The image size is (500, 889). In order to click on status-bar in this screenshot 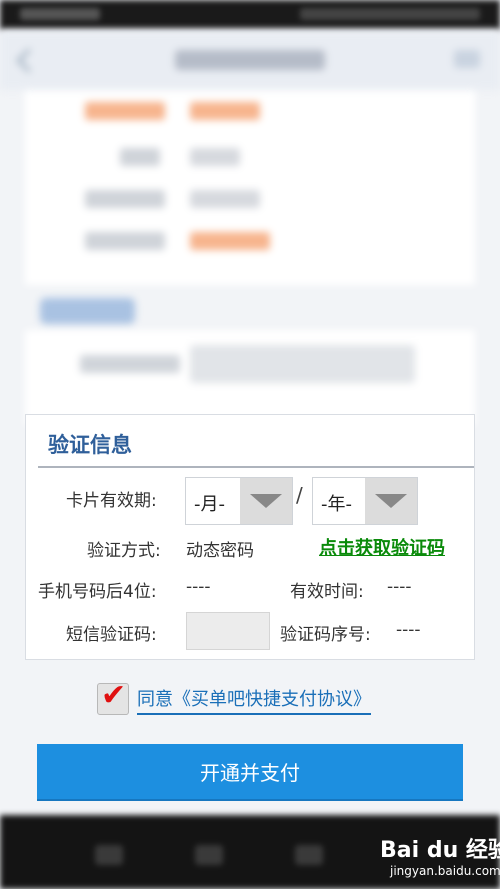, I will do `click(250, 15)`.